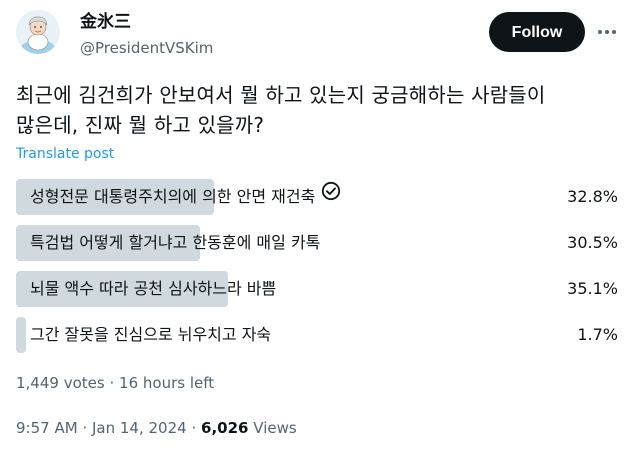  What do you see at coordinates (140, 125) in the screenshot?
I see `post-text-line: 많은데, 진짜 뭘 하고 있을까?` at bounding box center [140, 125].